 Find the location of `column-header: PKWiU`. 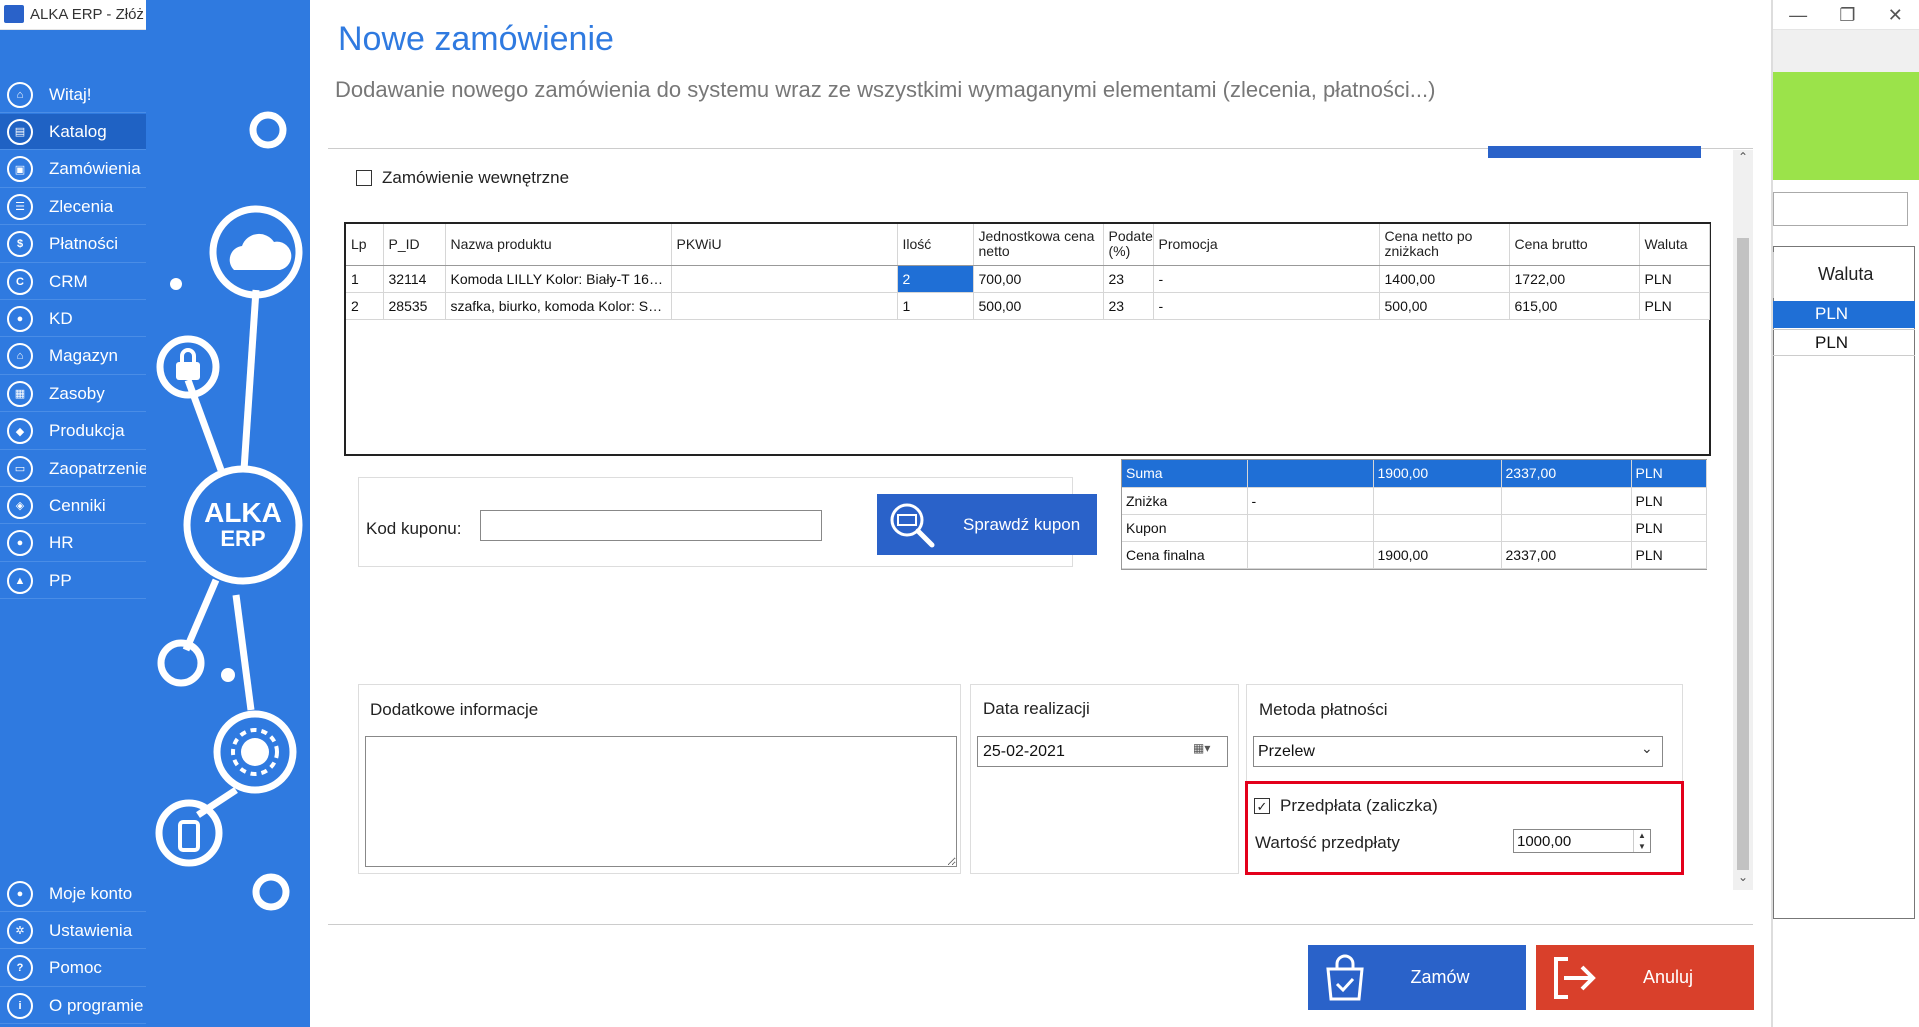

column-header: PKWiU is located at coordinates (784, 245).